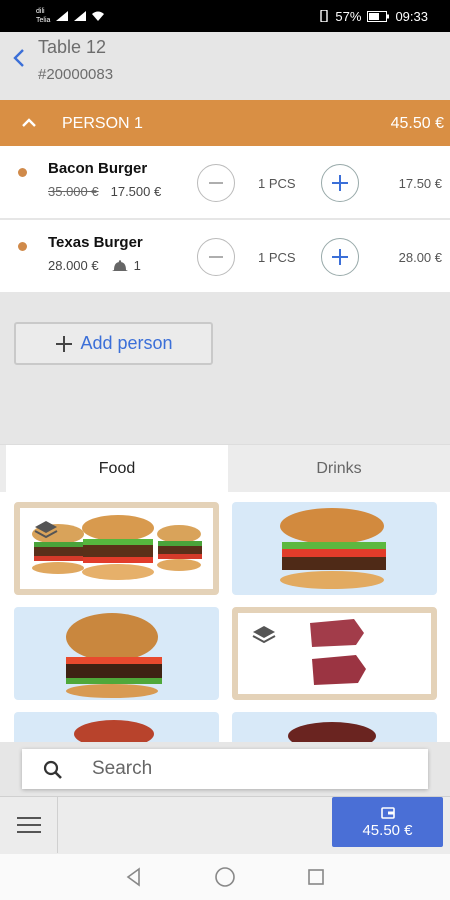 Image resolution: width=450 pixels, height=900 pixels. I want to click on tab-food: Food, so click(117, 468).